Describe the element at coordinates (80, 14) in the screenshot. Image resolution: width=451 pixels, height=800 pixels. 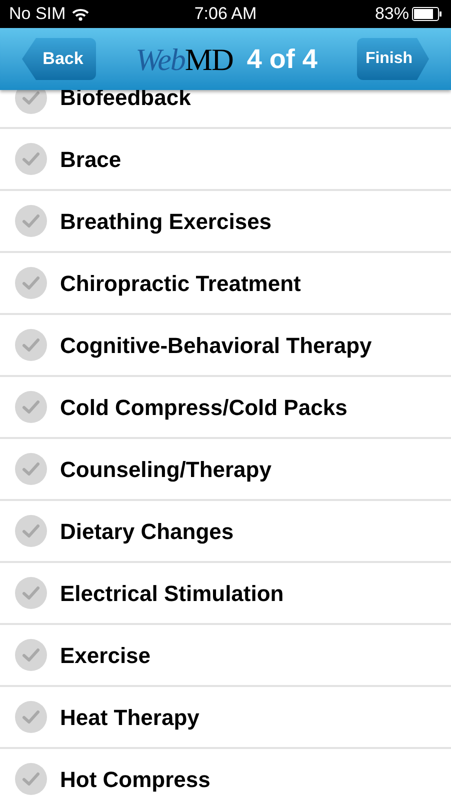
I see `wifi-icon` at that location.